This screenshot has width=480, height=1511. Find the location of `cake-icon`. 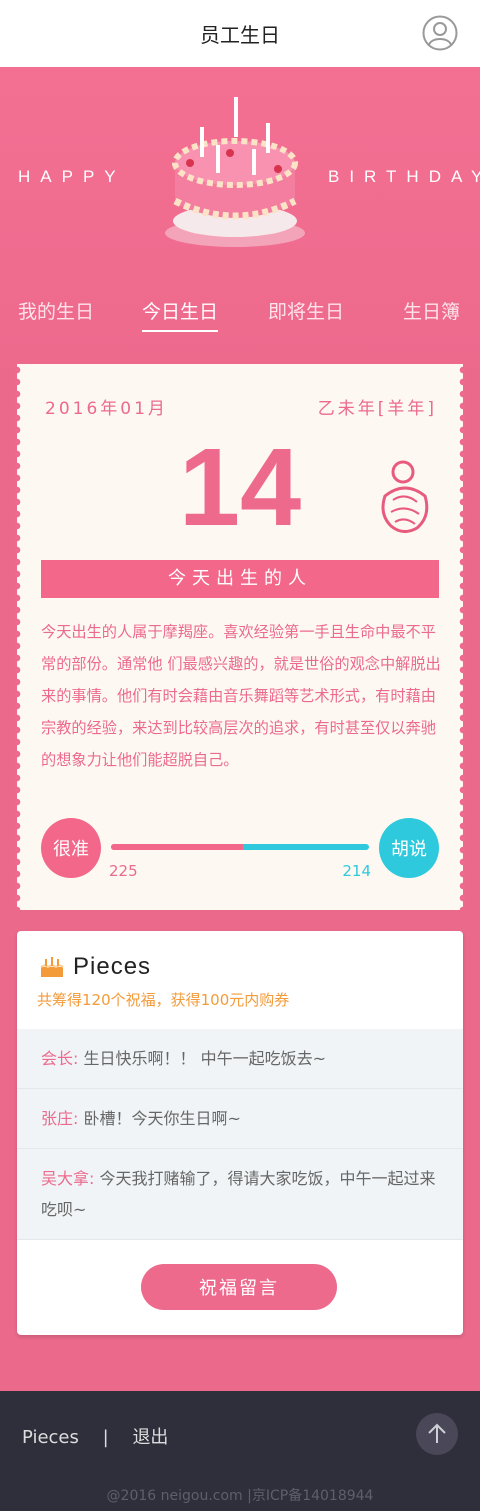

cake-icon is located at coordinates (235, 172).